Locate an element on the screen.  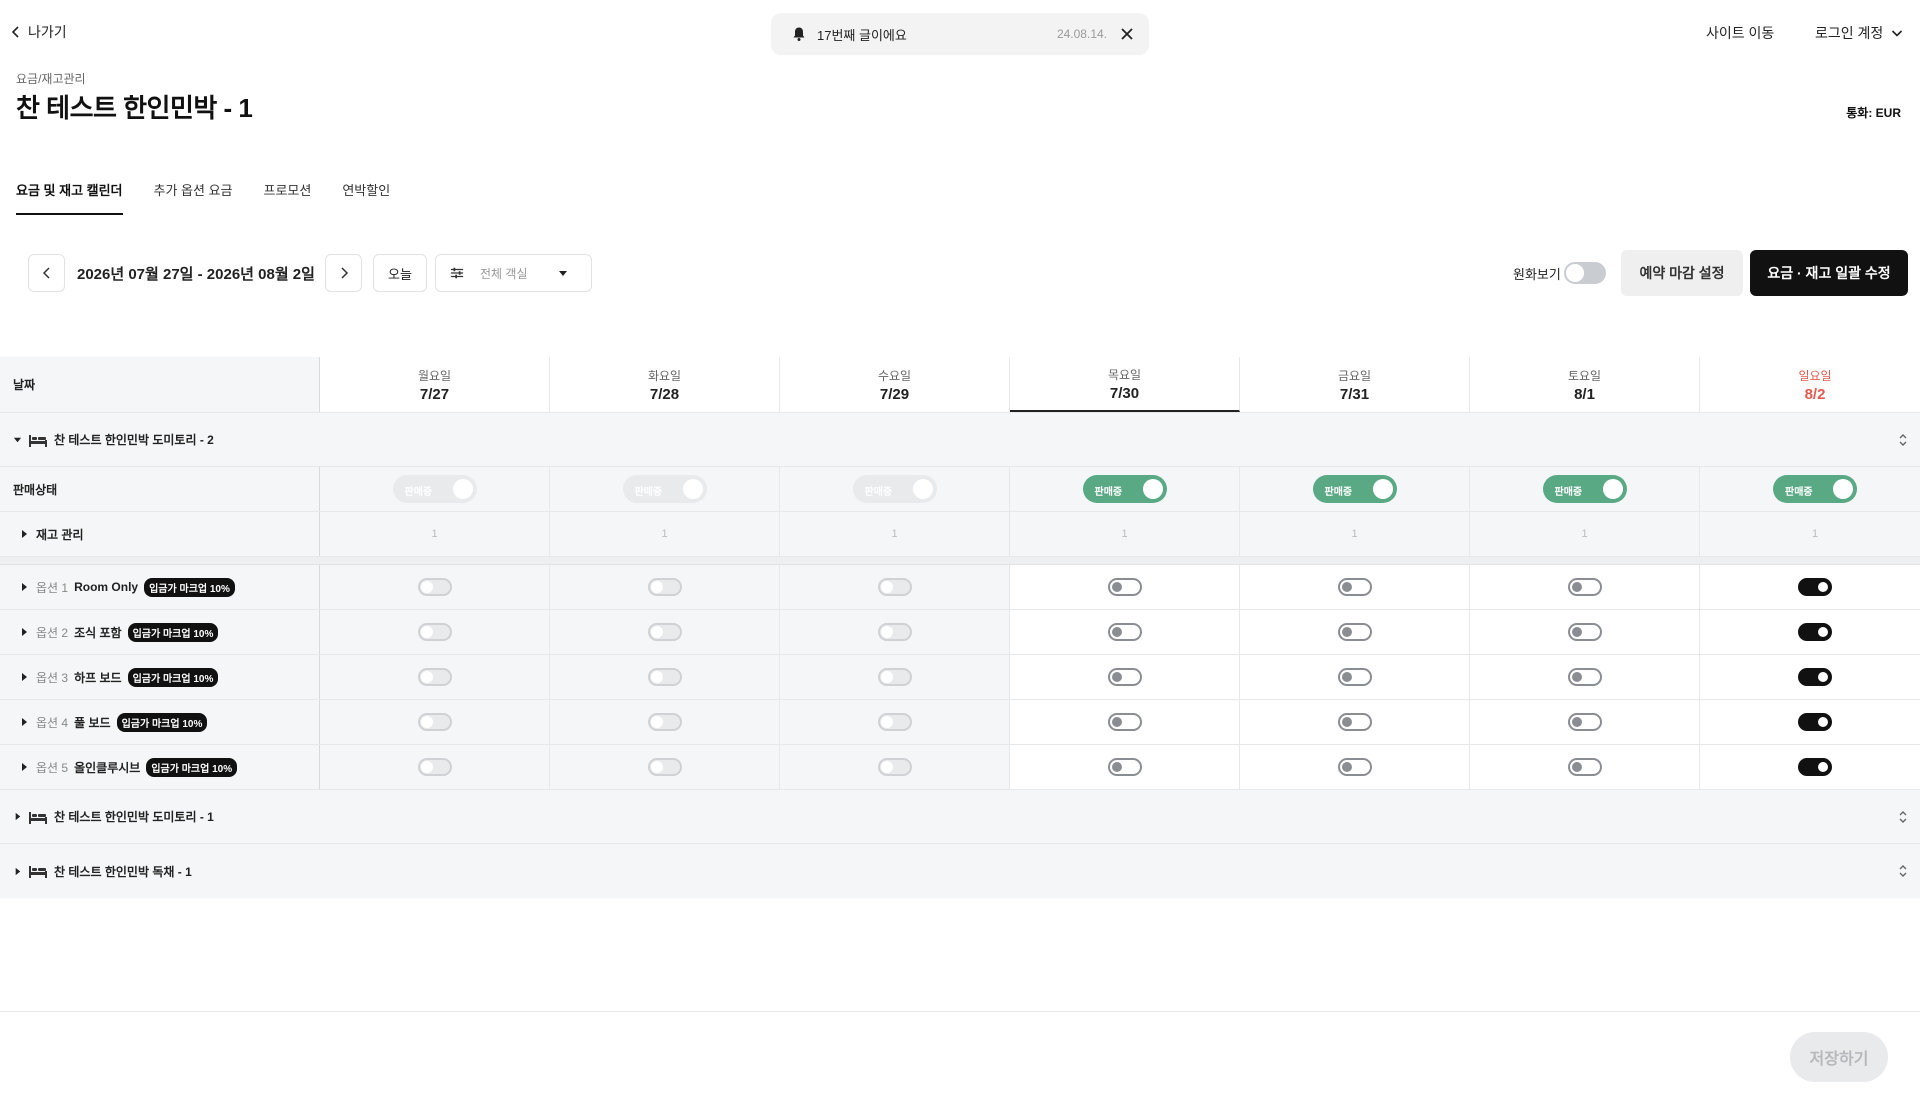
room-group-row: 찬 테스트 한인민박 도미토리 - 1 is located at coordinates (960, 817).